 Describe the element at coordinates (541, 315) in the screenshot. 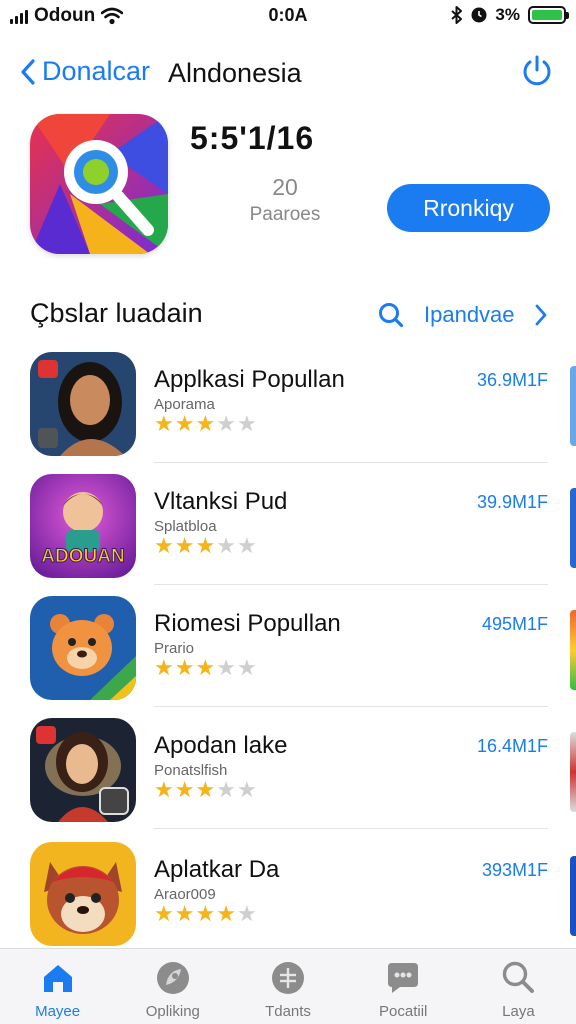

I see `chevron-right-icon` at that location.